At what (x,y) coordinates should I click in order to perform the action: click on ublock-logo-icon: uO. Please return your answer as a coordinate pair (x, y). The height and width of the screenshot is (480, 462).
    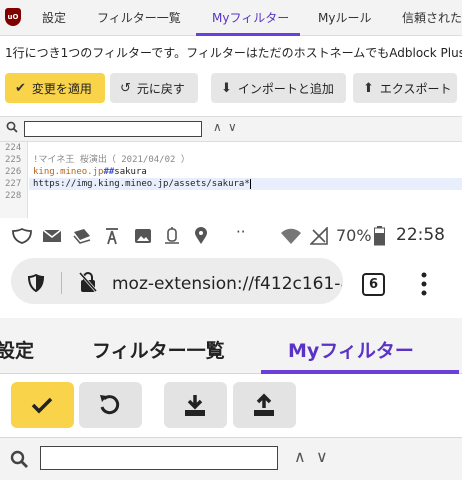
    Looking at the image, I should click on (13, 17).